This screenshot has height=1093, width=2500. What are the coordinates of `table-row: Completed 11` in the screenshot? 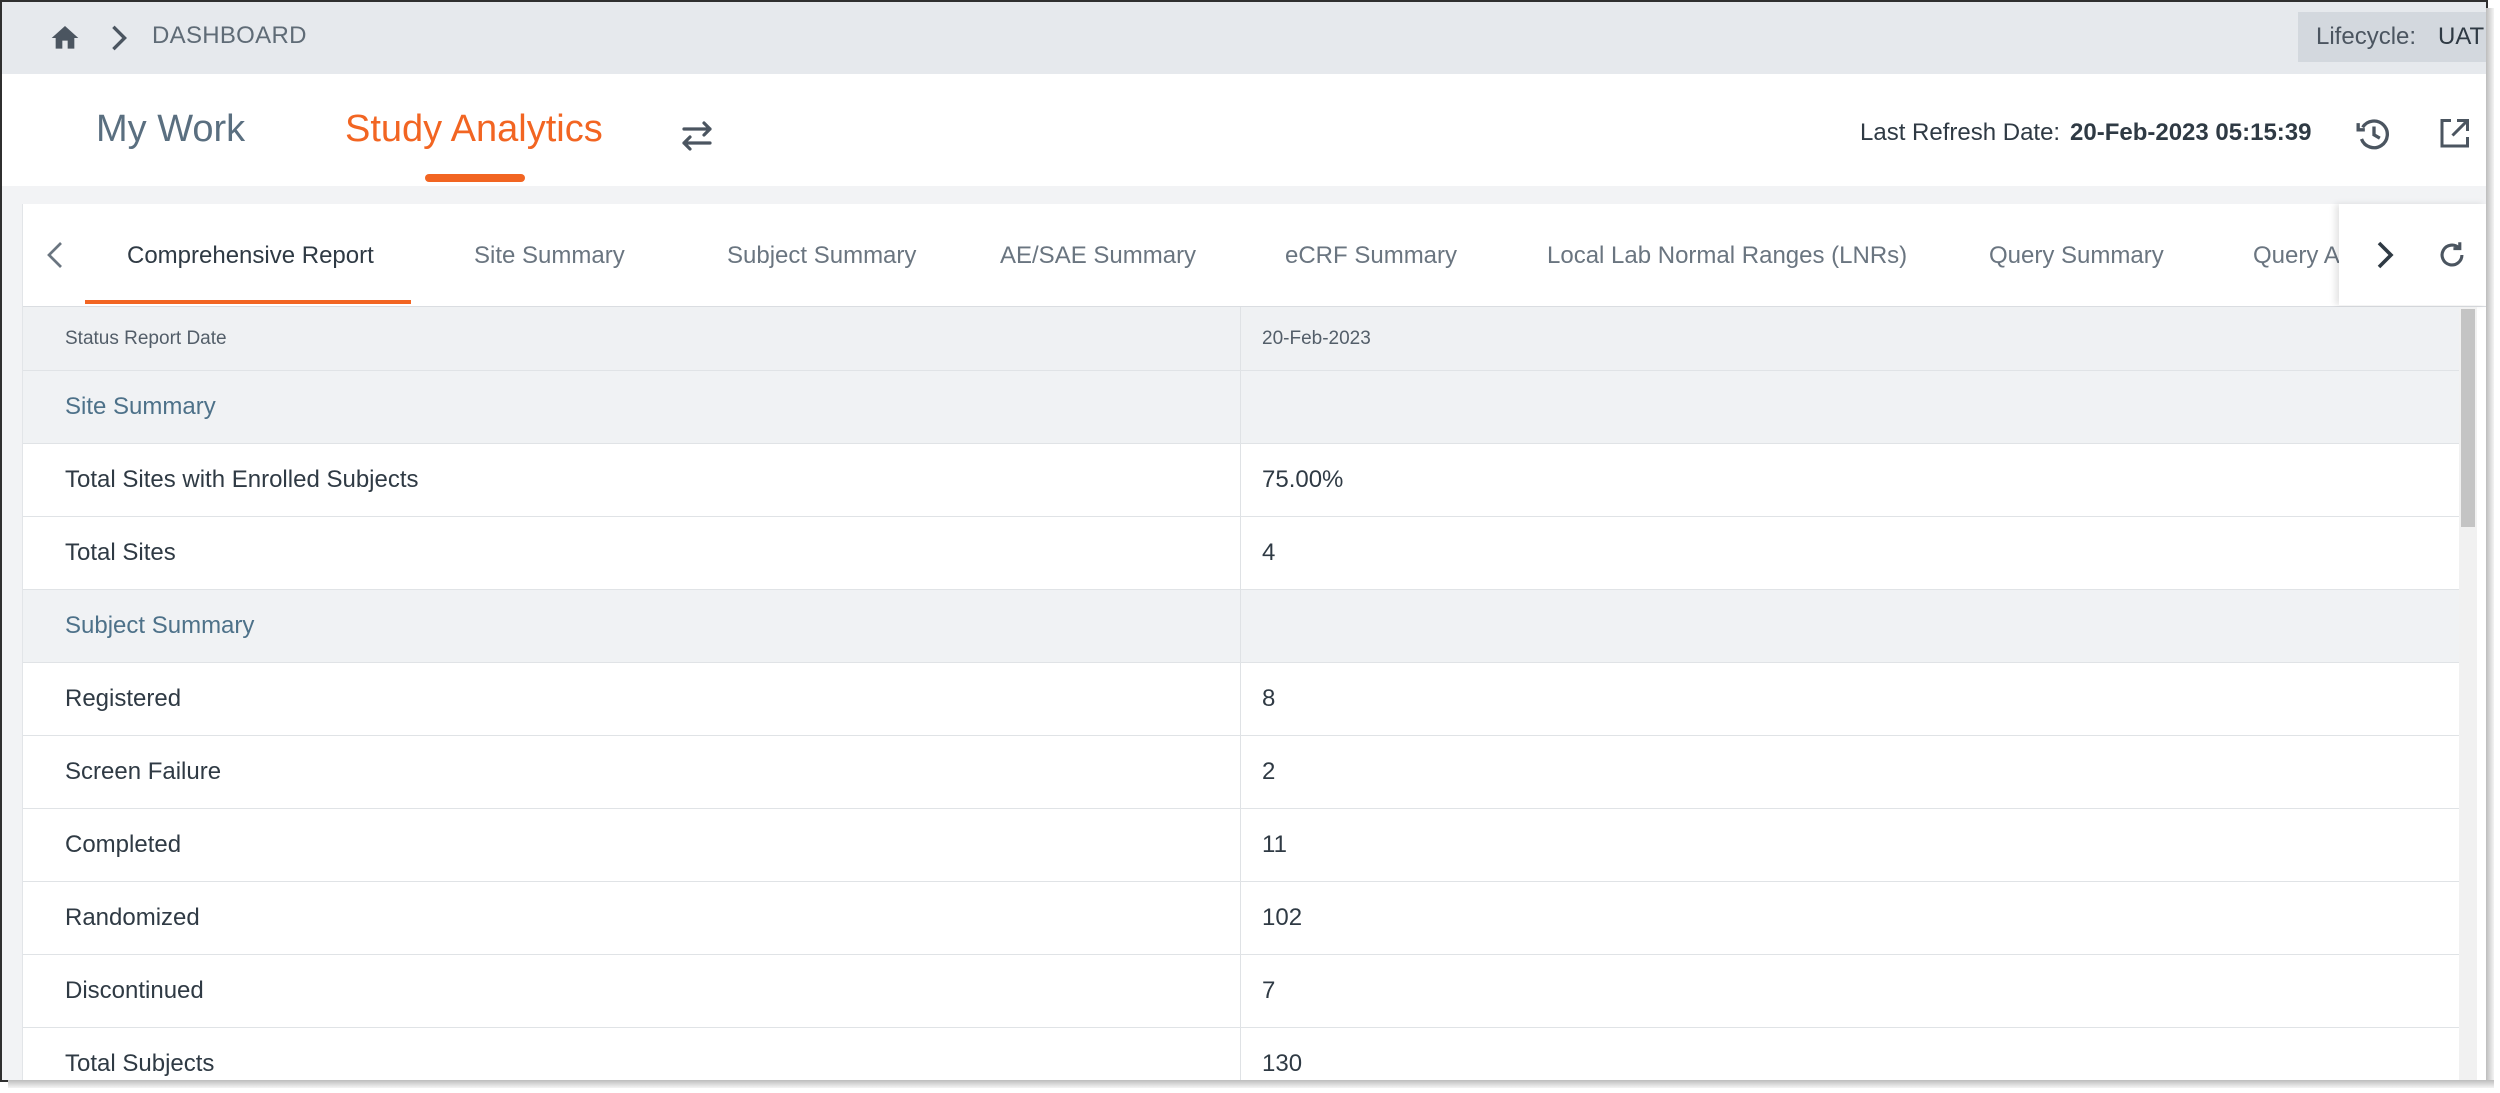 It's located at (1241, 845).